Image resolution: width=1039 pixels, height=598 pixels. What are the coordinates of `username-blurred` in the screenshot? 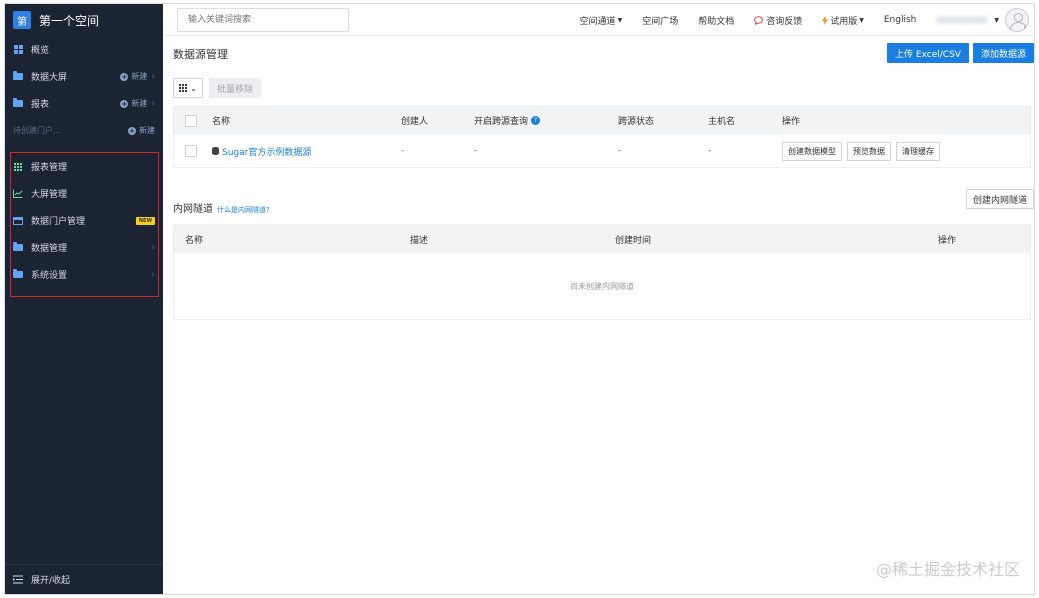 It's located at (962, 20).